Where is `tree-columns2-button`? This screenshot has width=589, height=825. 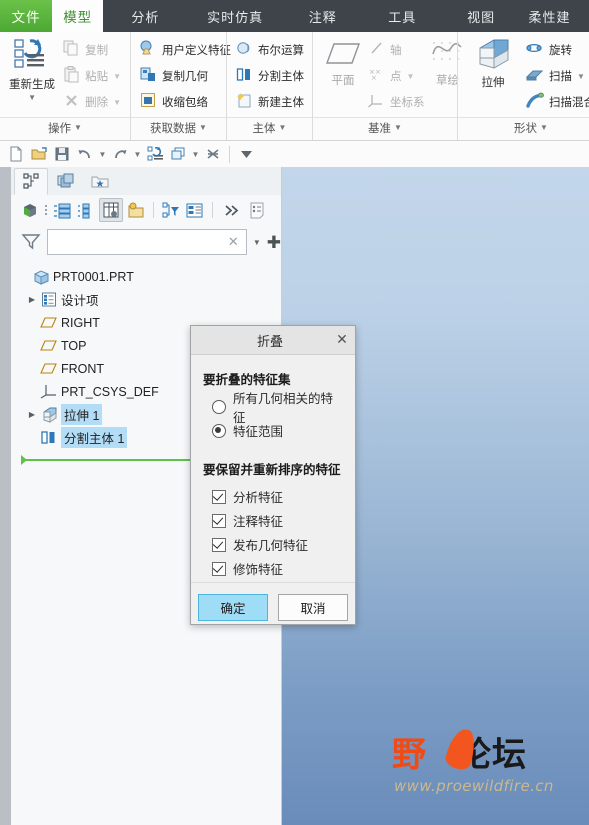
tree-columns2-button is located at coordinates (195, 210).